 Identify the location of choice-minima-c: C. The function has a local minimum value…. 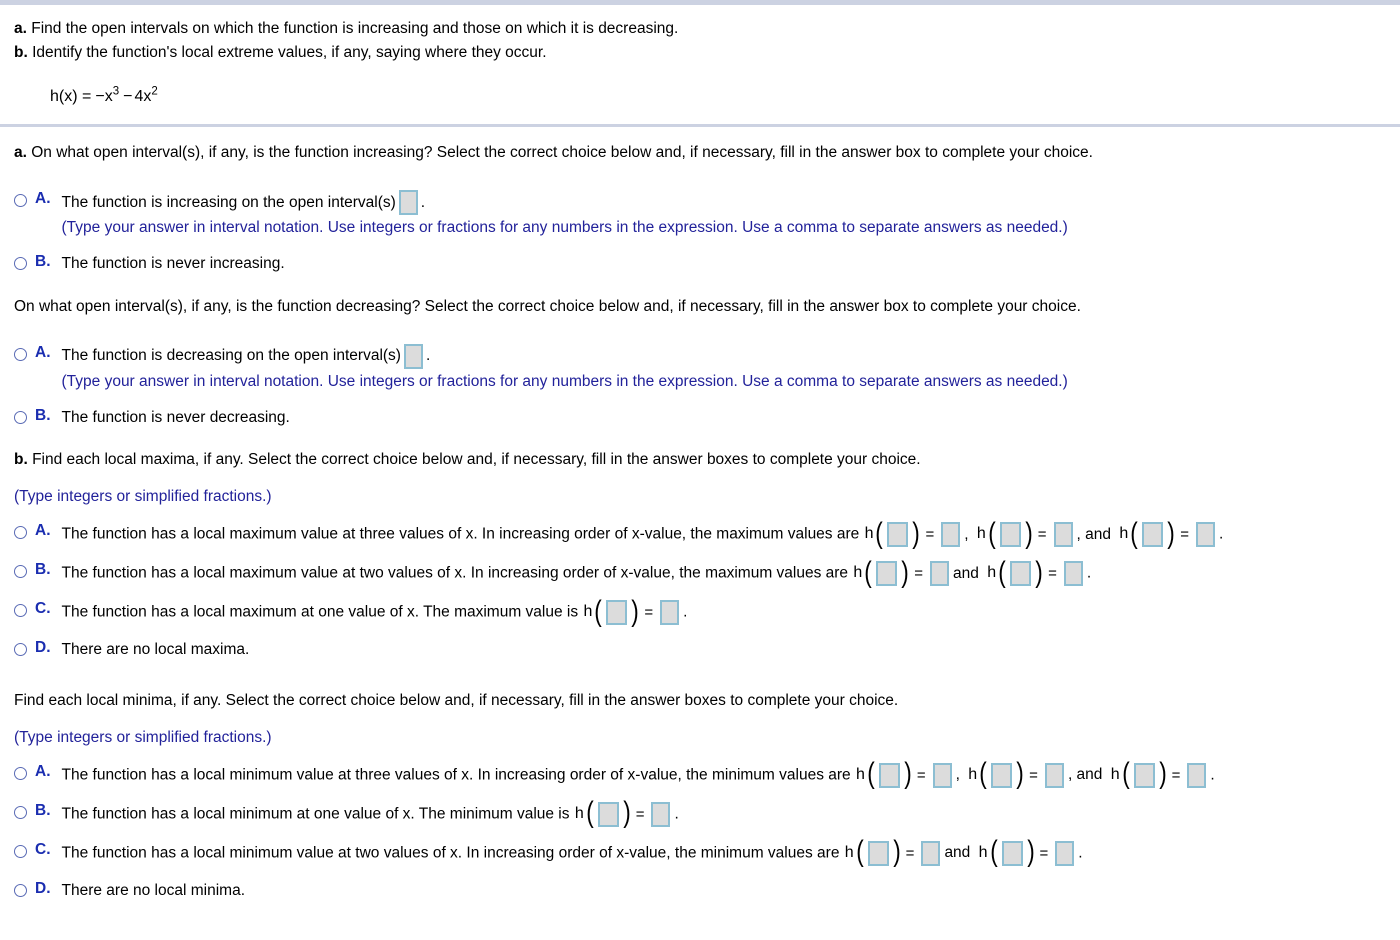
(700, 852).